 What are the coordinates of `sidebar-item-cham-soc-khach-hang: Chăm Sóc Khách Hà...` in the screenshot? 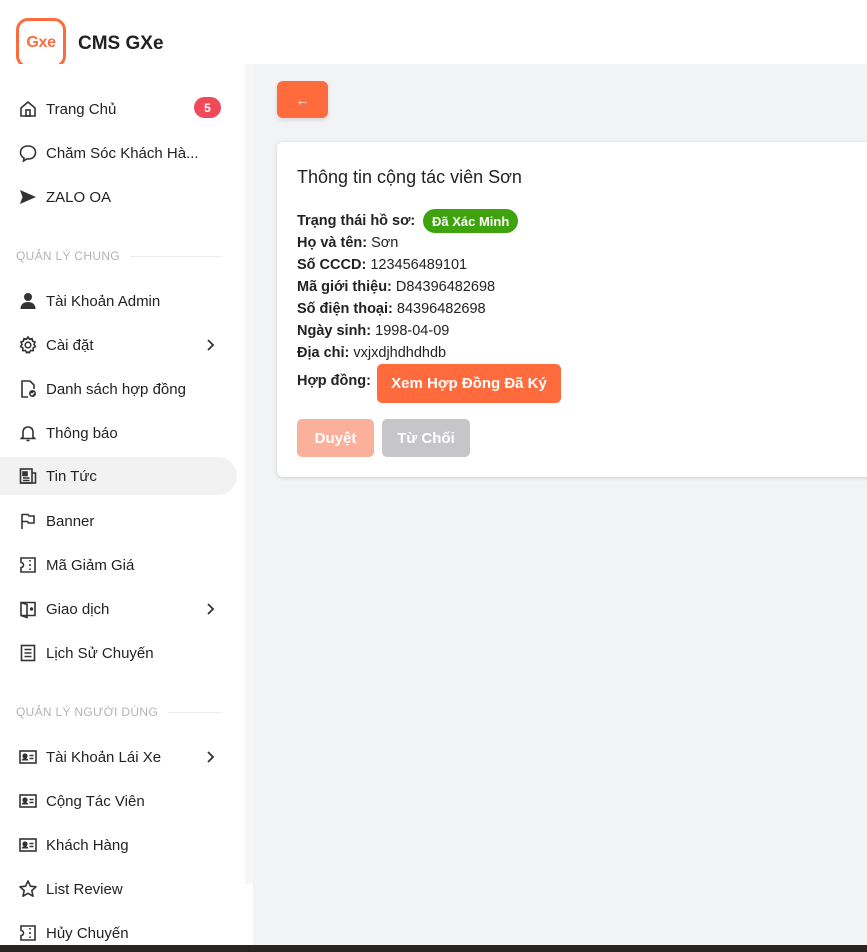 It's located at (118, 153).